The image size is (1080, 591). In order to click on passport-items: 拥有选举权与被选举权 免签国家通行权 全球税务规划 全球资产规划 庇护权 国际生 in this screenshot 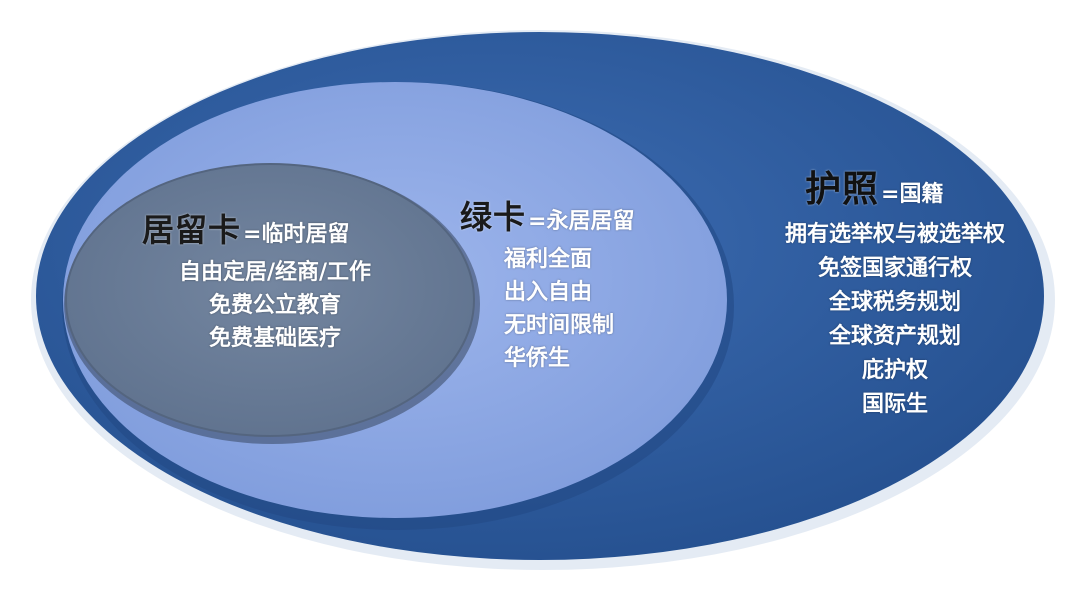, I will do `click(895, 320)`.